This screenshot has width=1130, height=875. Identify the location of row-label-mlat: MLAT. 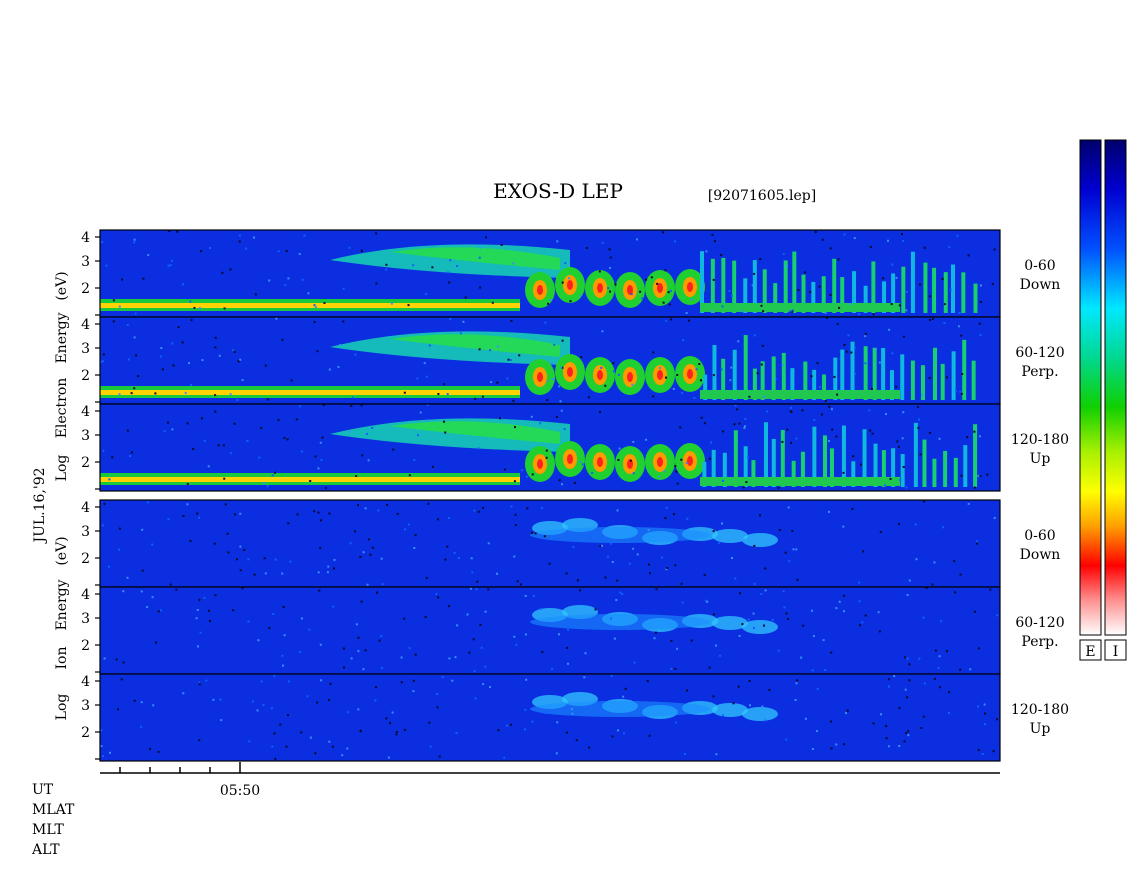
(53, 810).